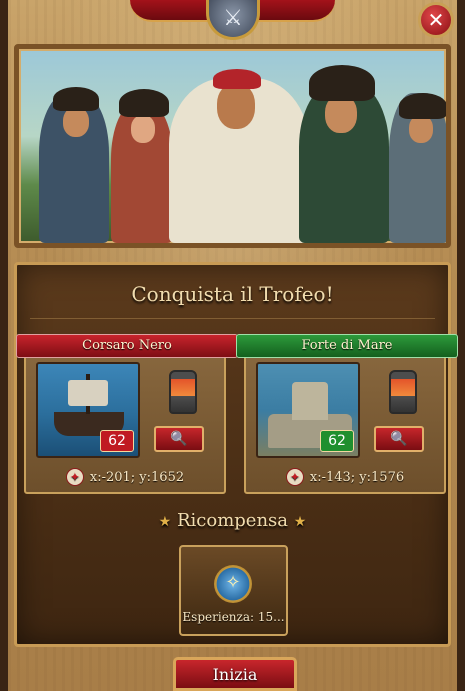 The height and width of the screenshot is (691, 465). What do you see at coordinates (88, 410) in the screenshot?
I see `pirate-ship-thumbnail: 62` at bounding box center [88, 410].